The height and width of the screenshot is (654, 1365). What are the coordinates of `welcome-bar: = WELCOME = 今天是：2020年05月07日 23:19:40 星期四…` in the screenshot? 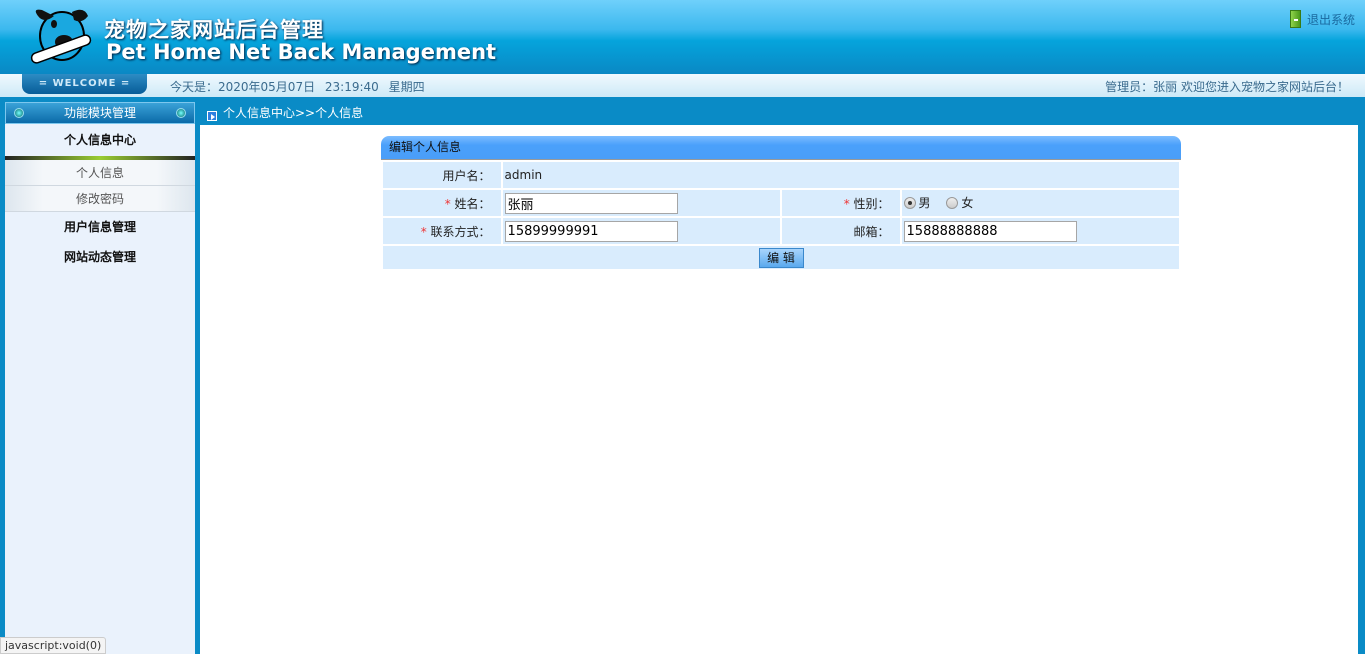 It's located at (682, 85).